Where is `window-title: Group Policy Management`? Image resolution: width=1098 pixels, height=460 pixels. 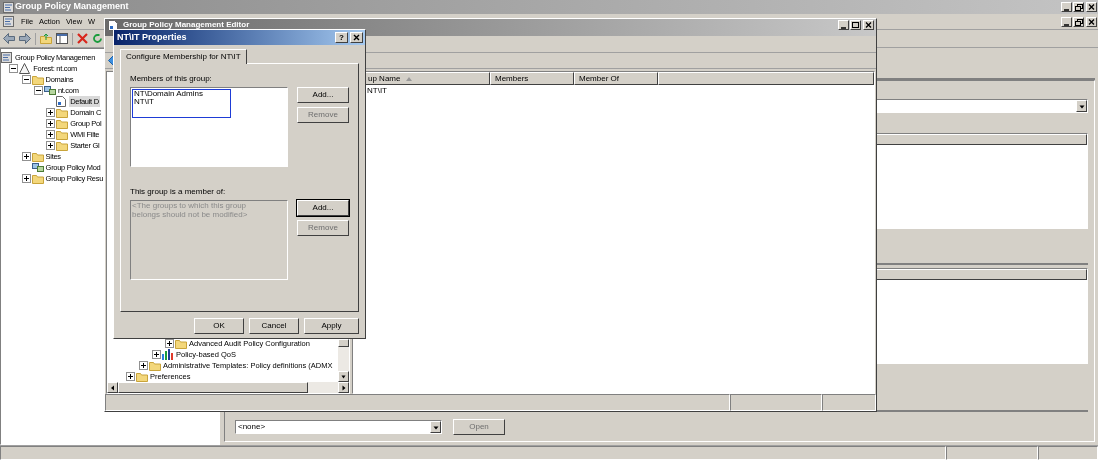 window-title: Group Policy Management is located at coordinates (72, 7).